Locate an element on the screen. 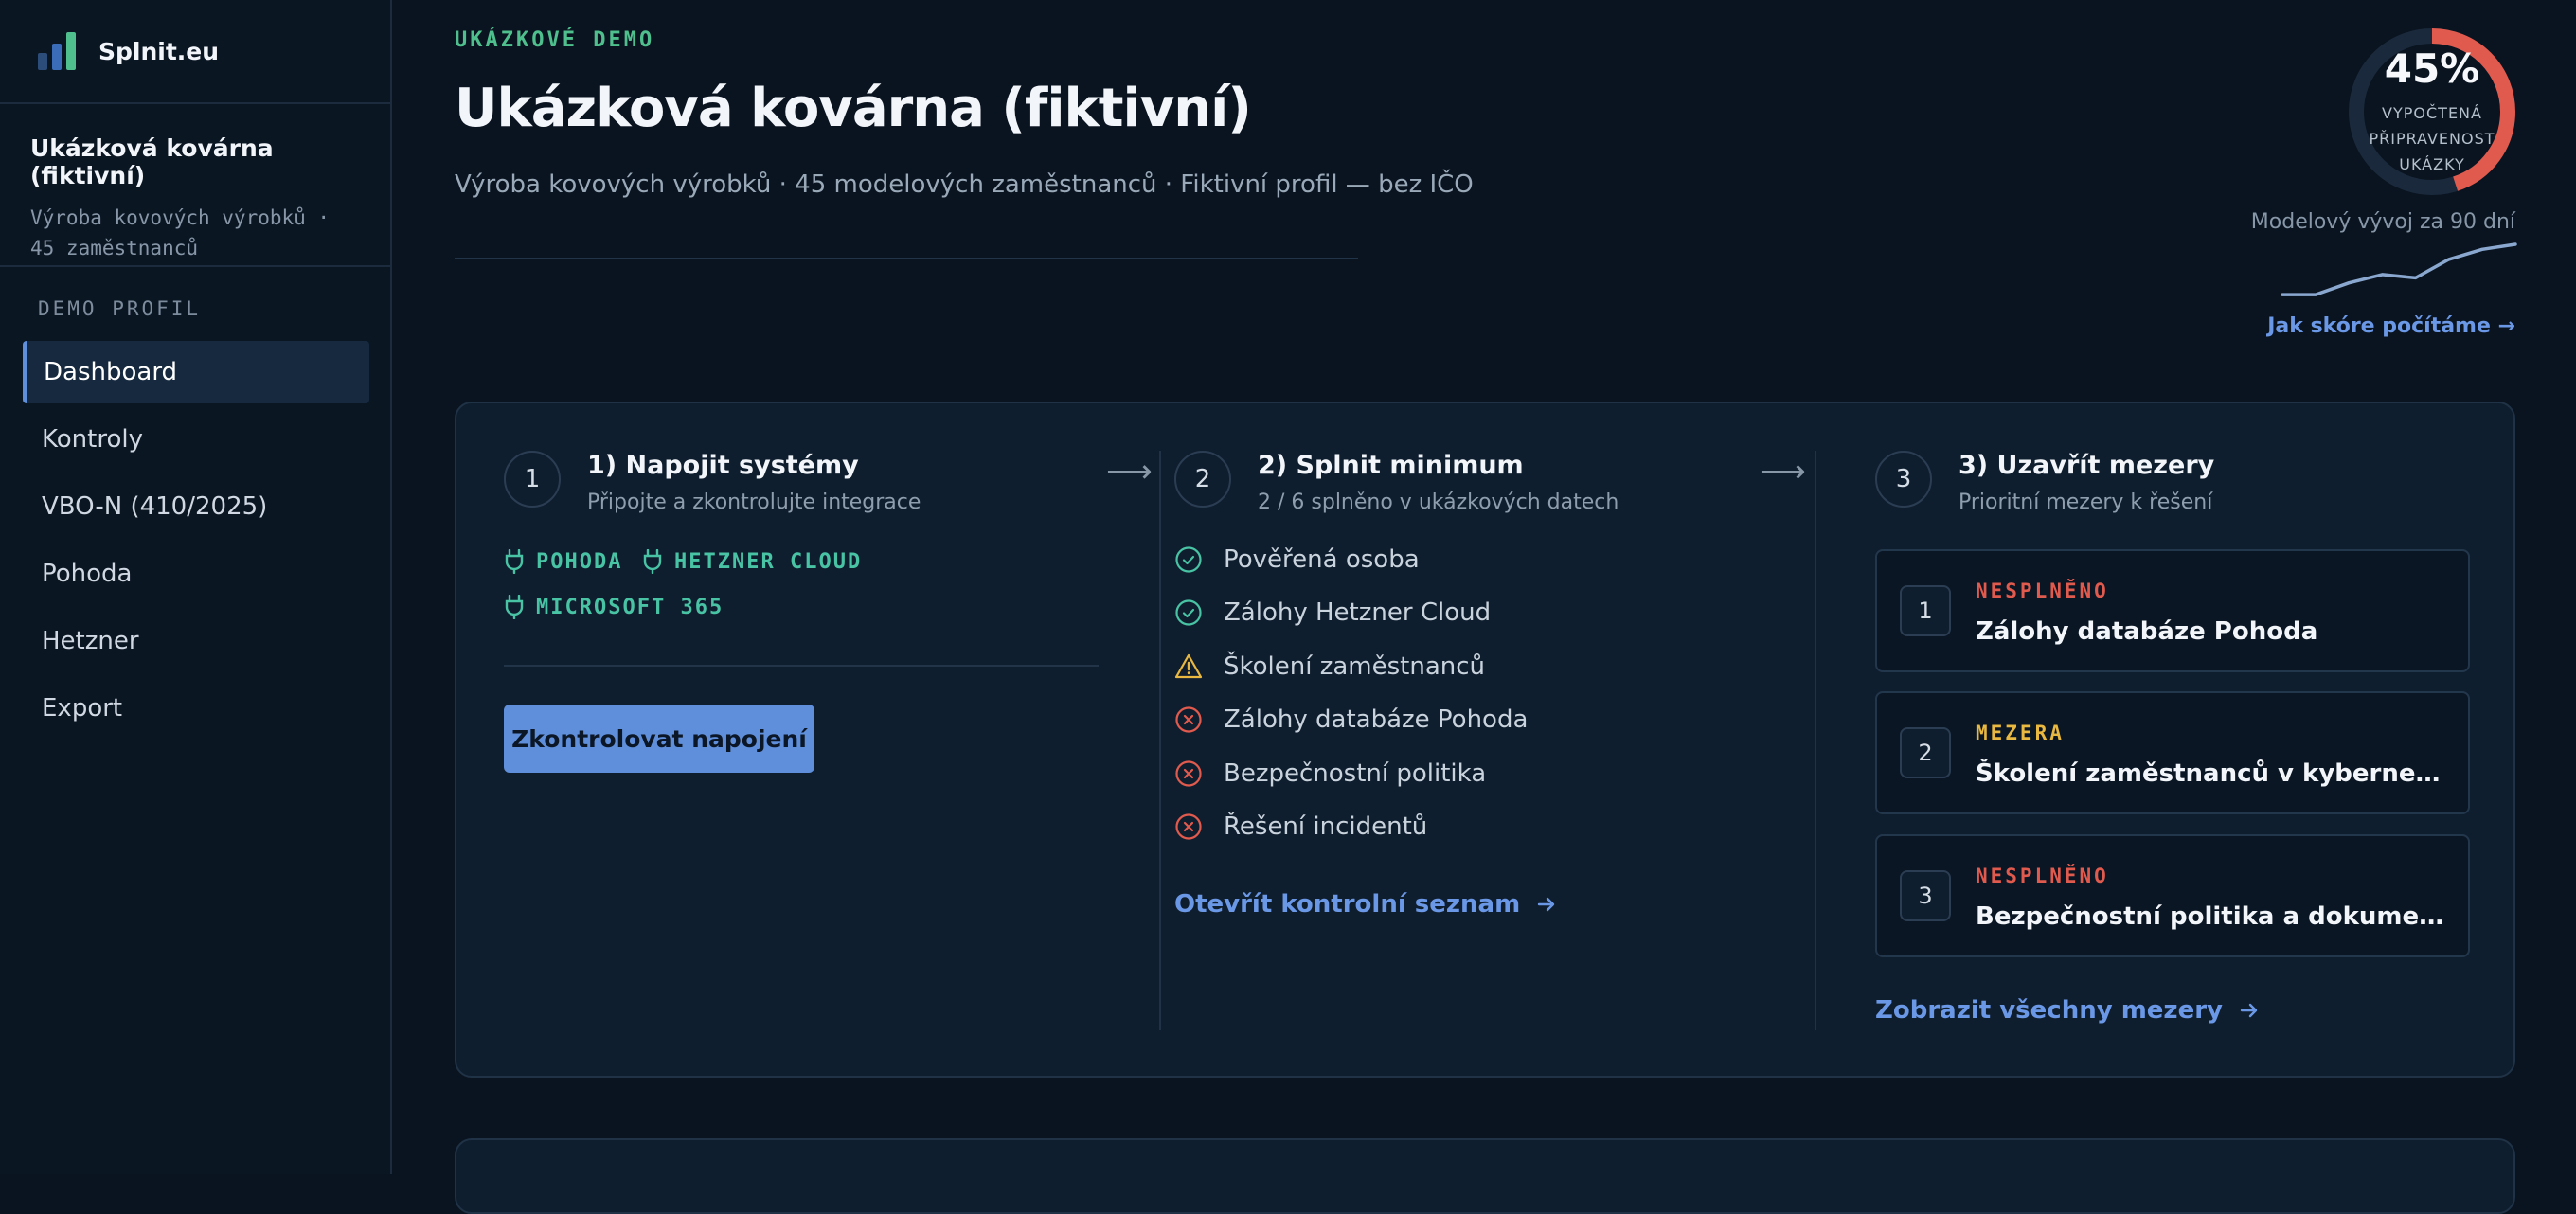 The width and height of the screenshot is (2576, 1214). score-percent: 45% is located at coordinates (2432, 68).